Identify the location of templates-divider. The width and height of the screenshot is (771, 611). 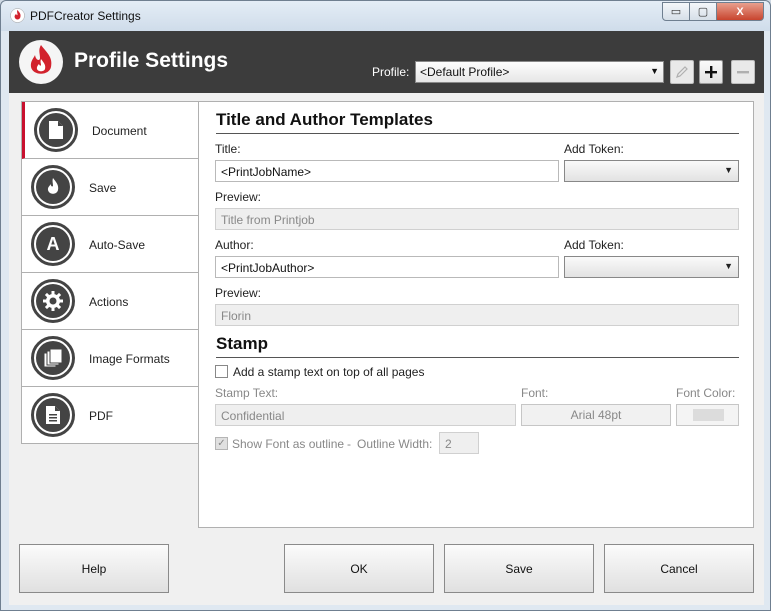
(477, 133).